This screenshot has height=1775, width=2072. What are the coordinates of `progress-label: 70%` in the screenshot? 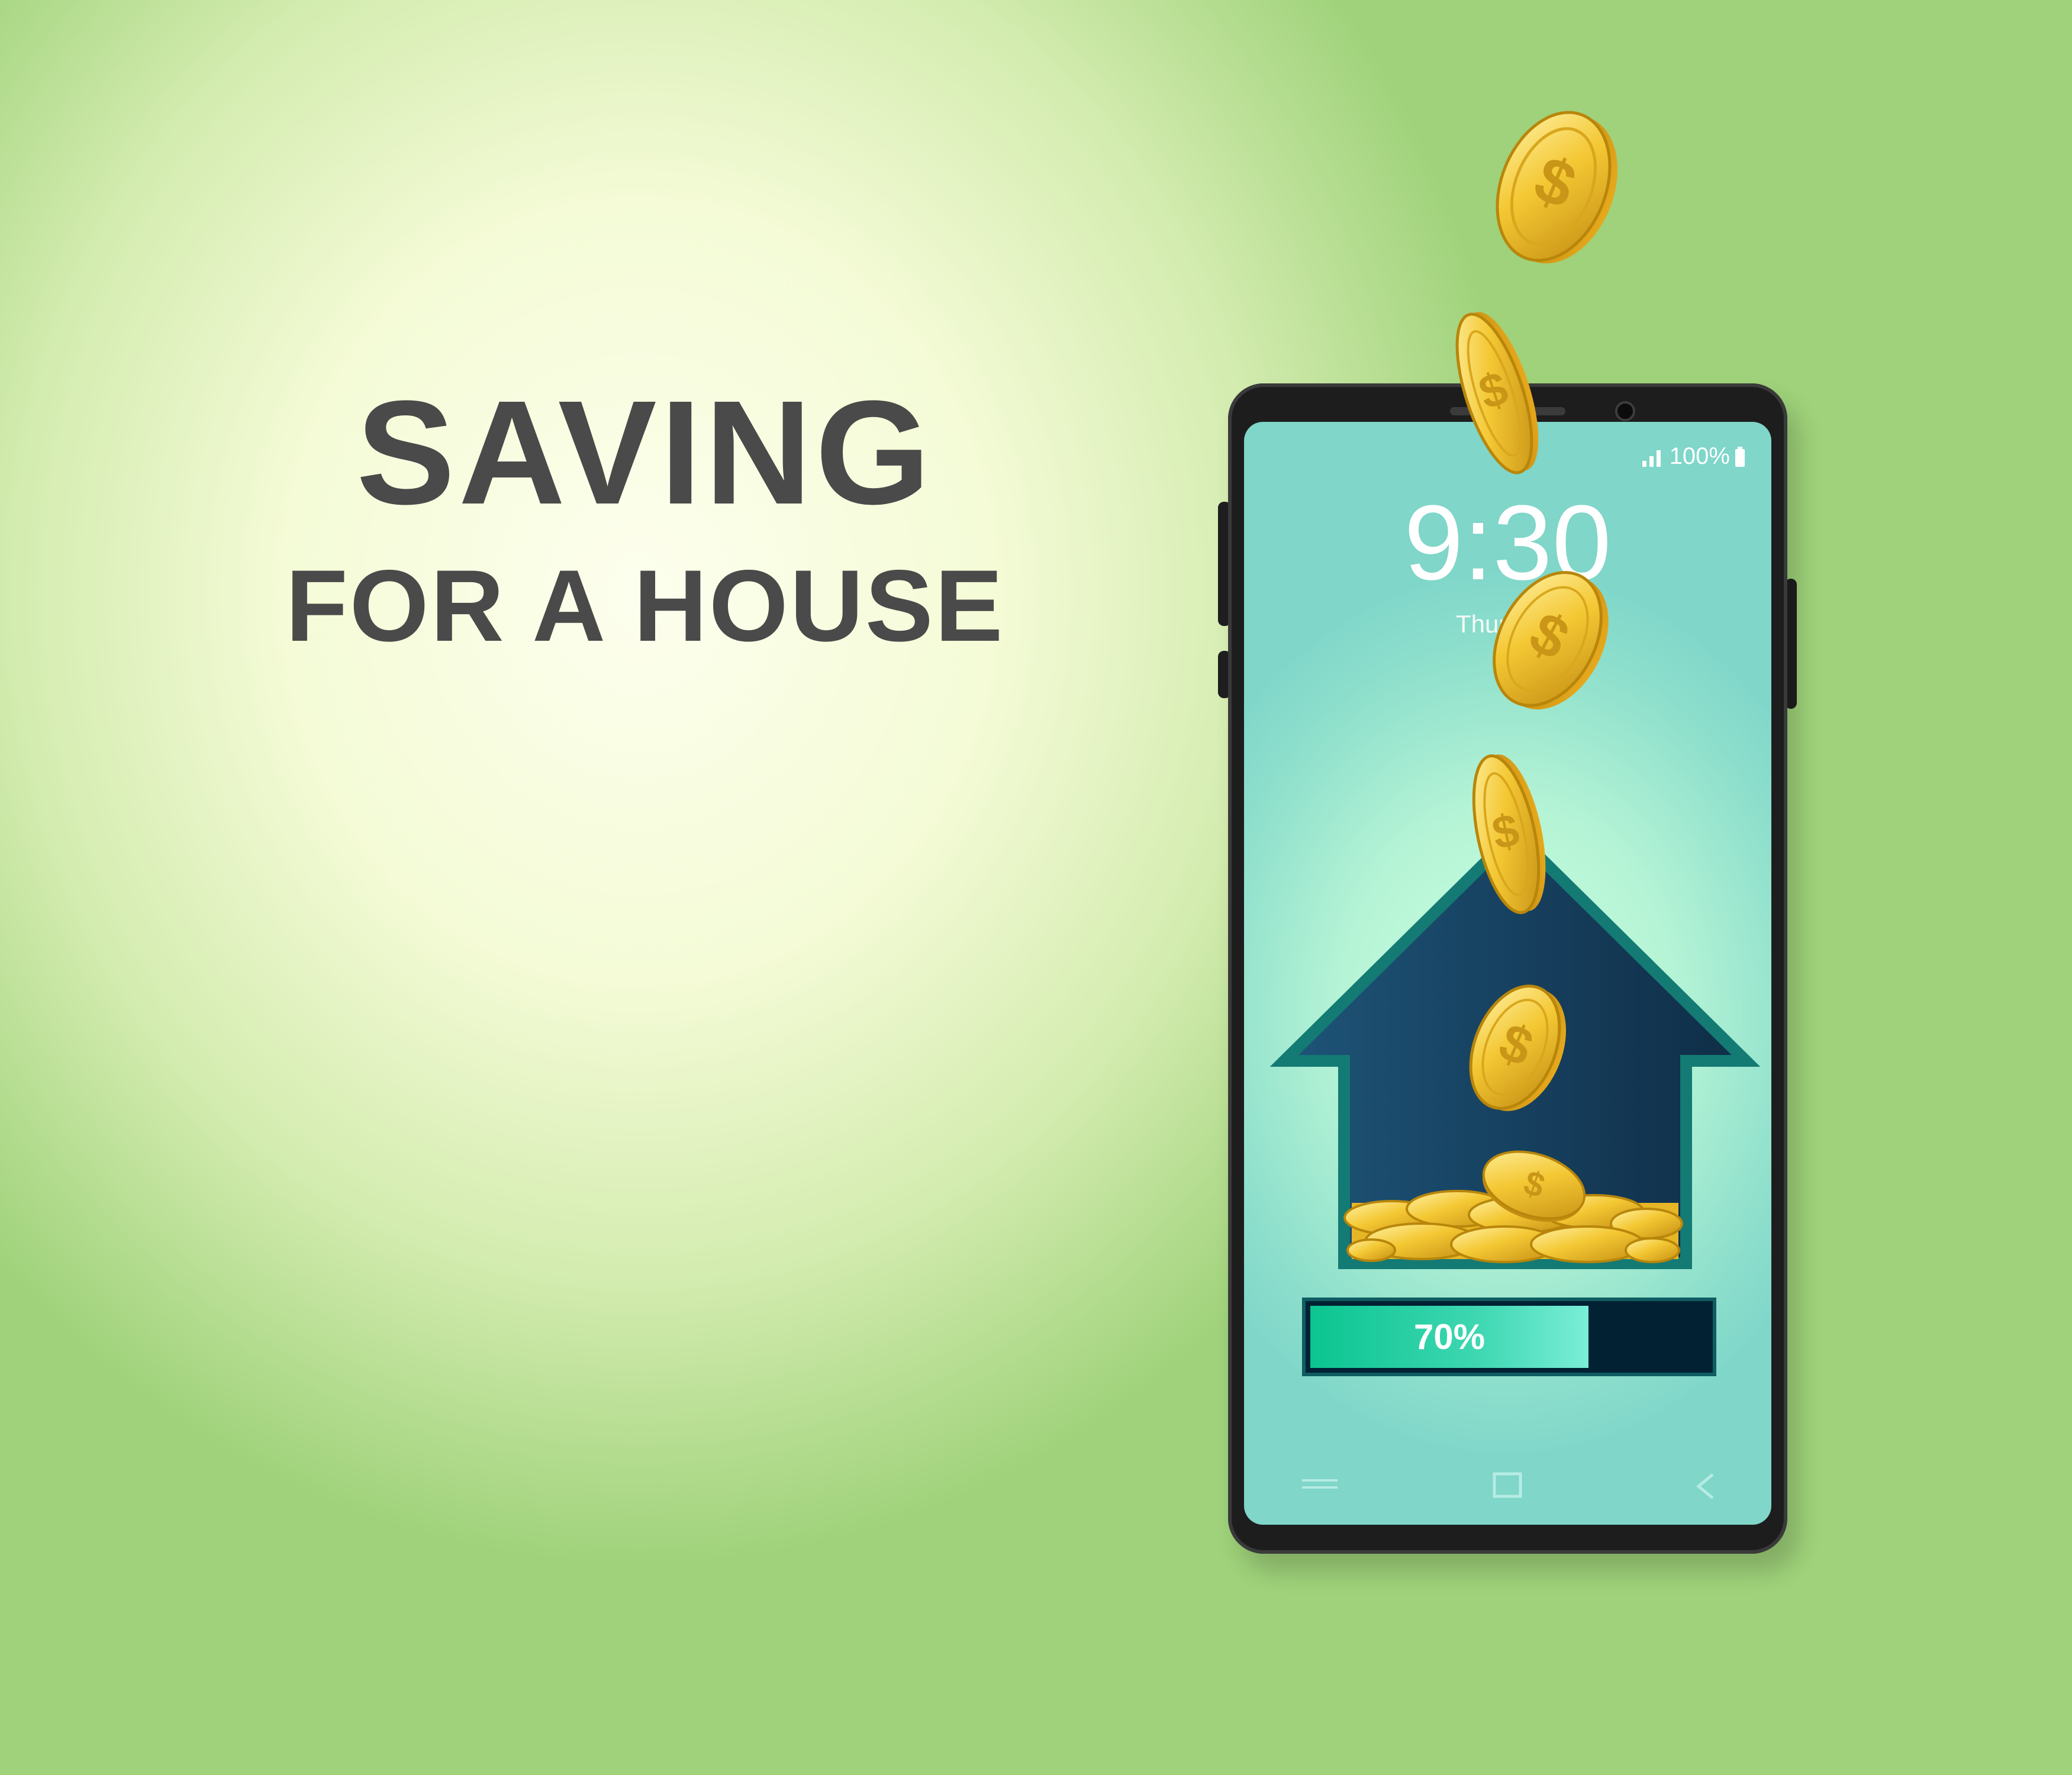 It's located at (1449, 1337).